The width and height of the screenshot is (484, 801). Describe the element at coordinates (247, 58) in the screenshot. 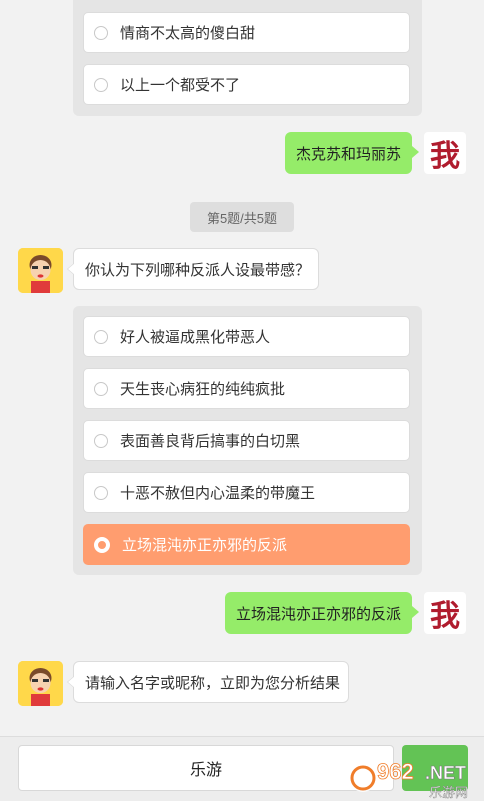

I see `previous-options-panel: 情商不太高的傻白甜 以上一个都受不了` at that location.